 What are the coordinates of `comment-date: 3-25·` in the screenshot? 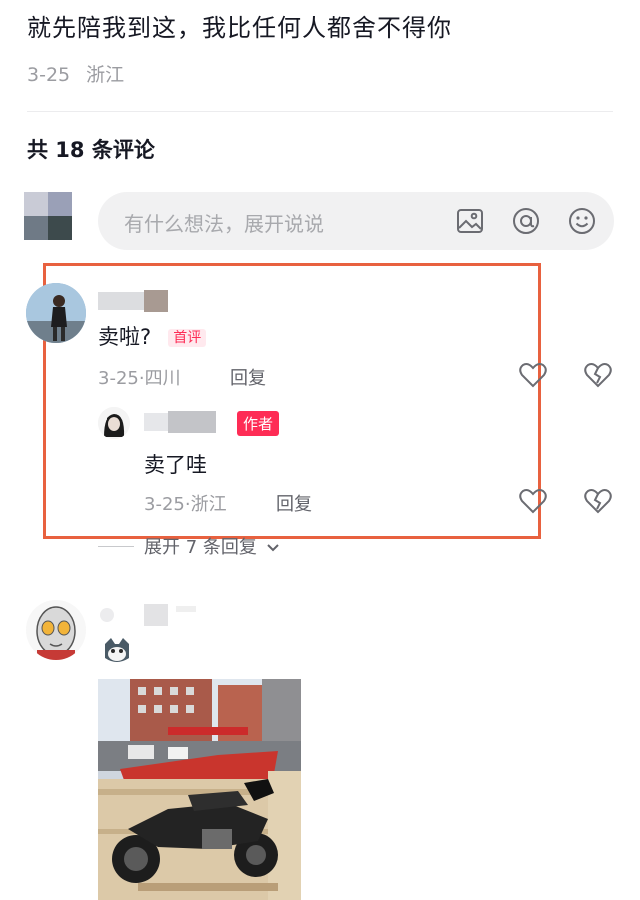 It's located at (121, 378).